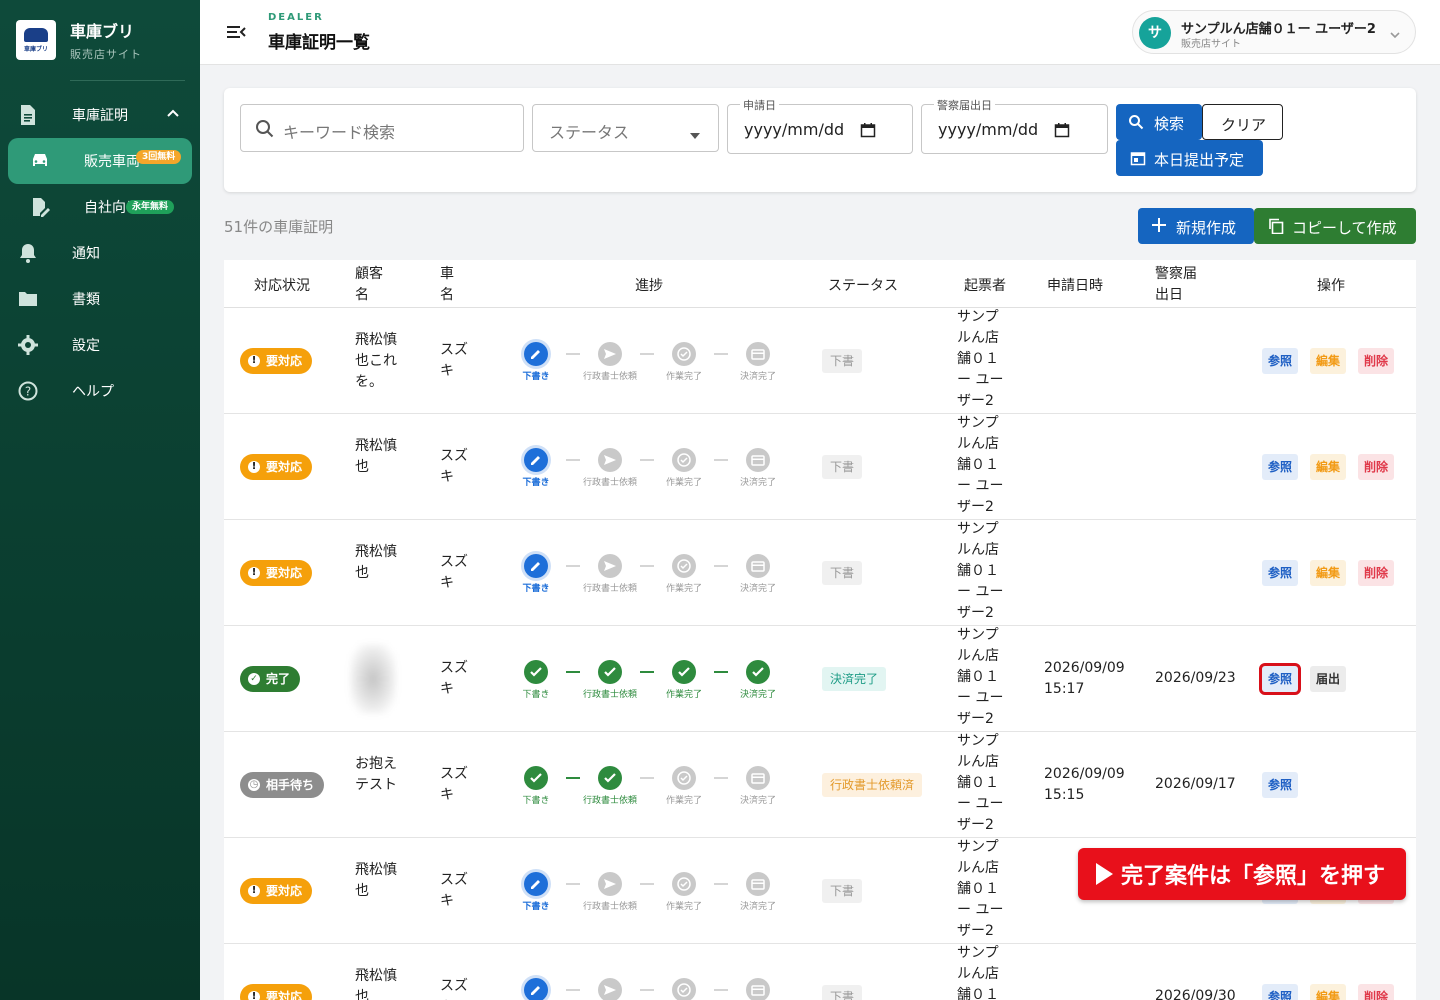 The height and width of the screenshot is (1000, 1440). I want to click on free-badge: 永年無料, so click(150, 207).